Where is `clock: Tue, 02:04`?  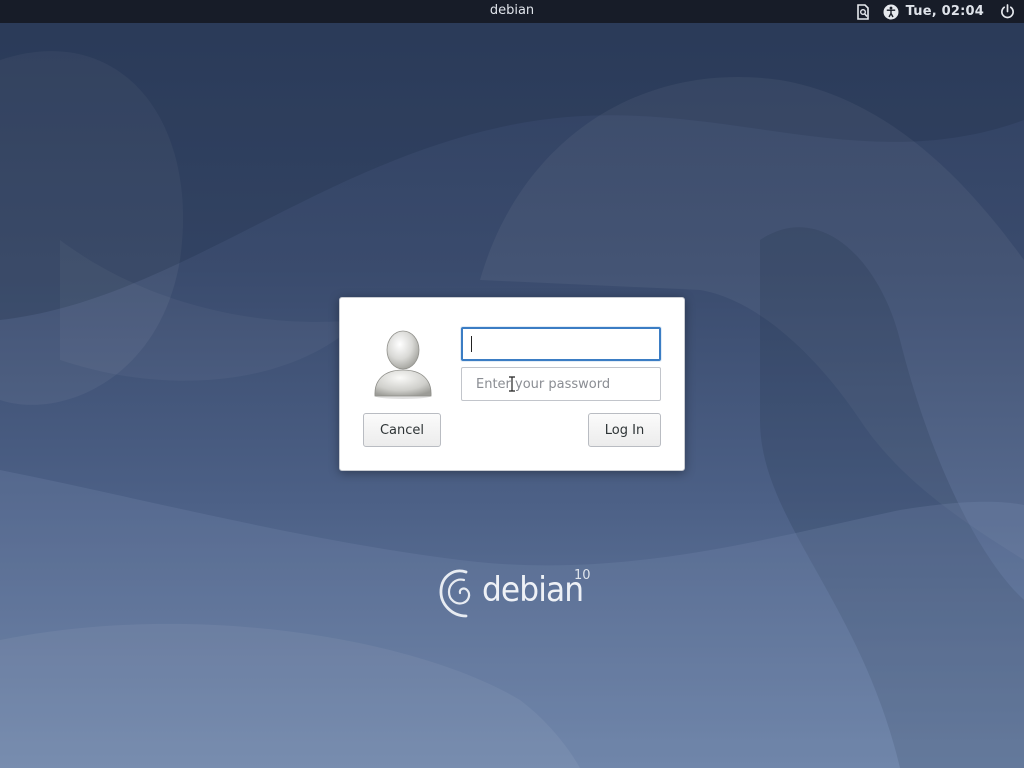
clock: Tue, 02:04 is located at coordinates (945, 11).